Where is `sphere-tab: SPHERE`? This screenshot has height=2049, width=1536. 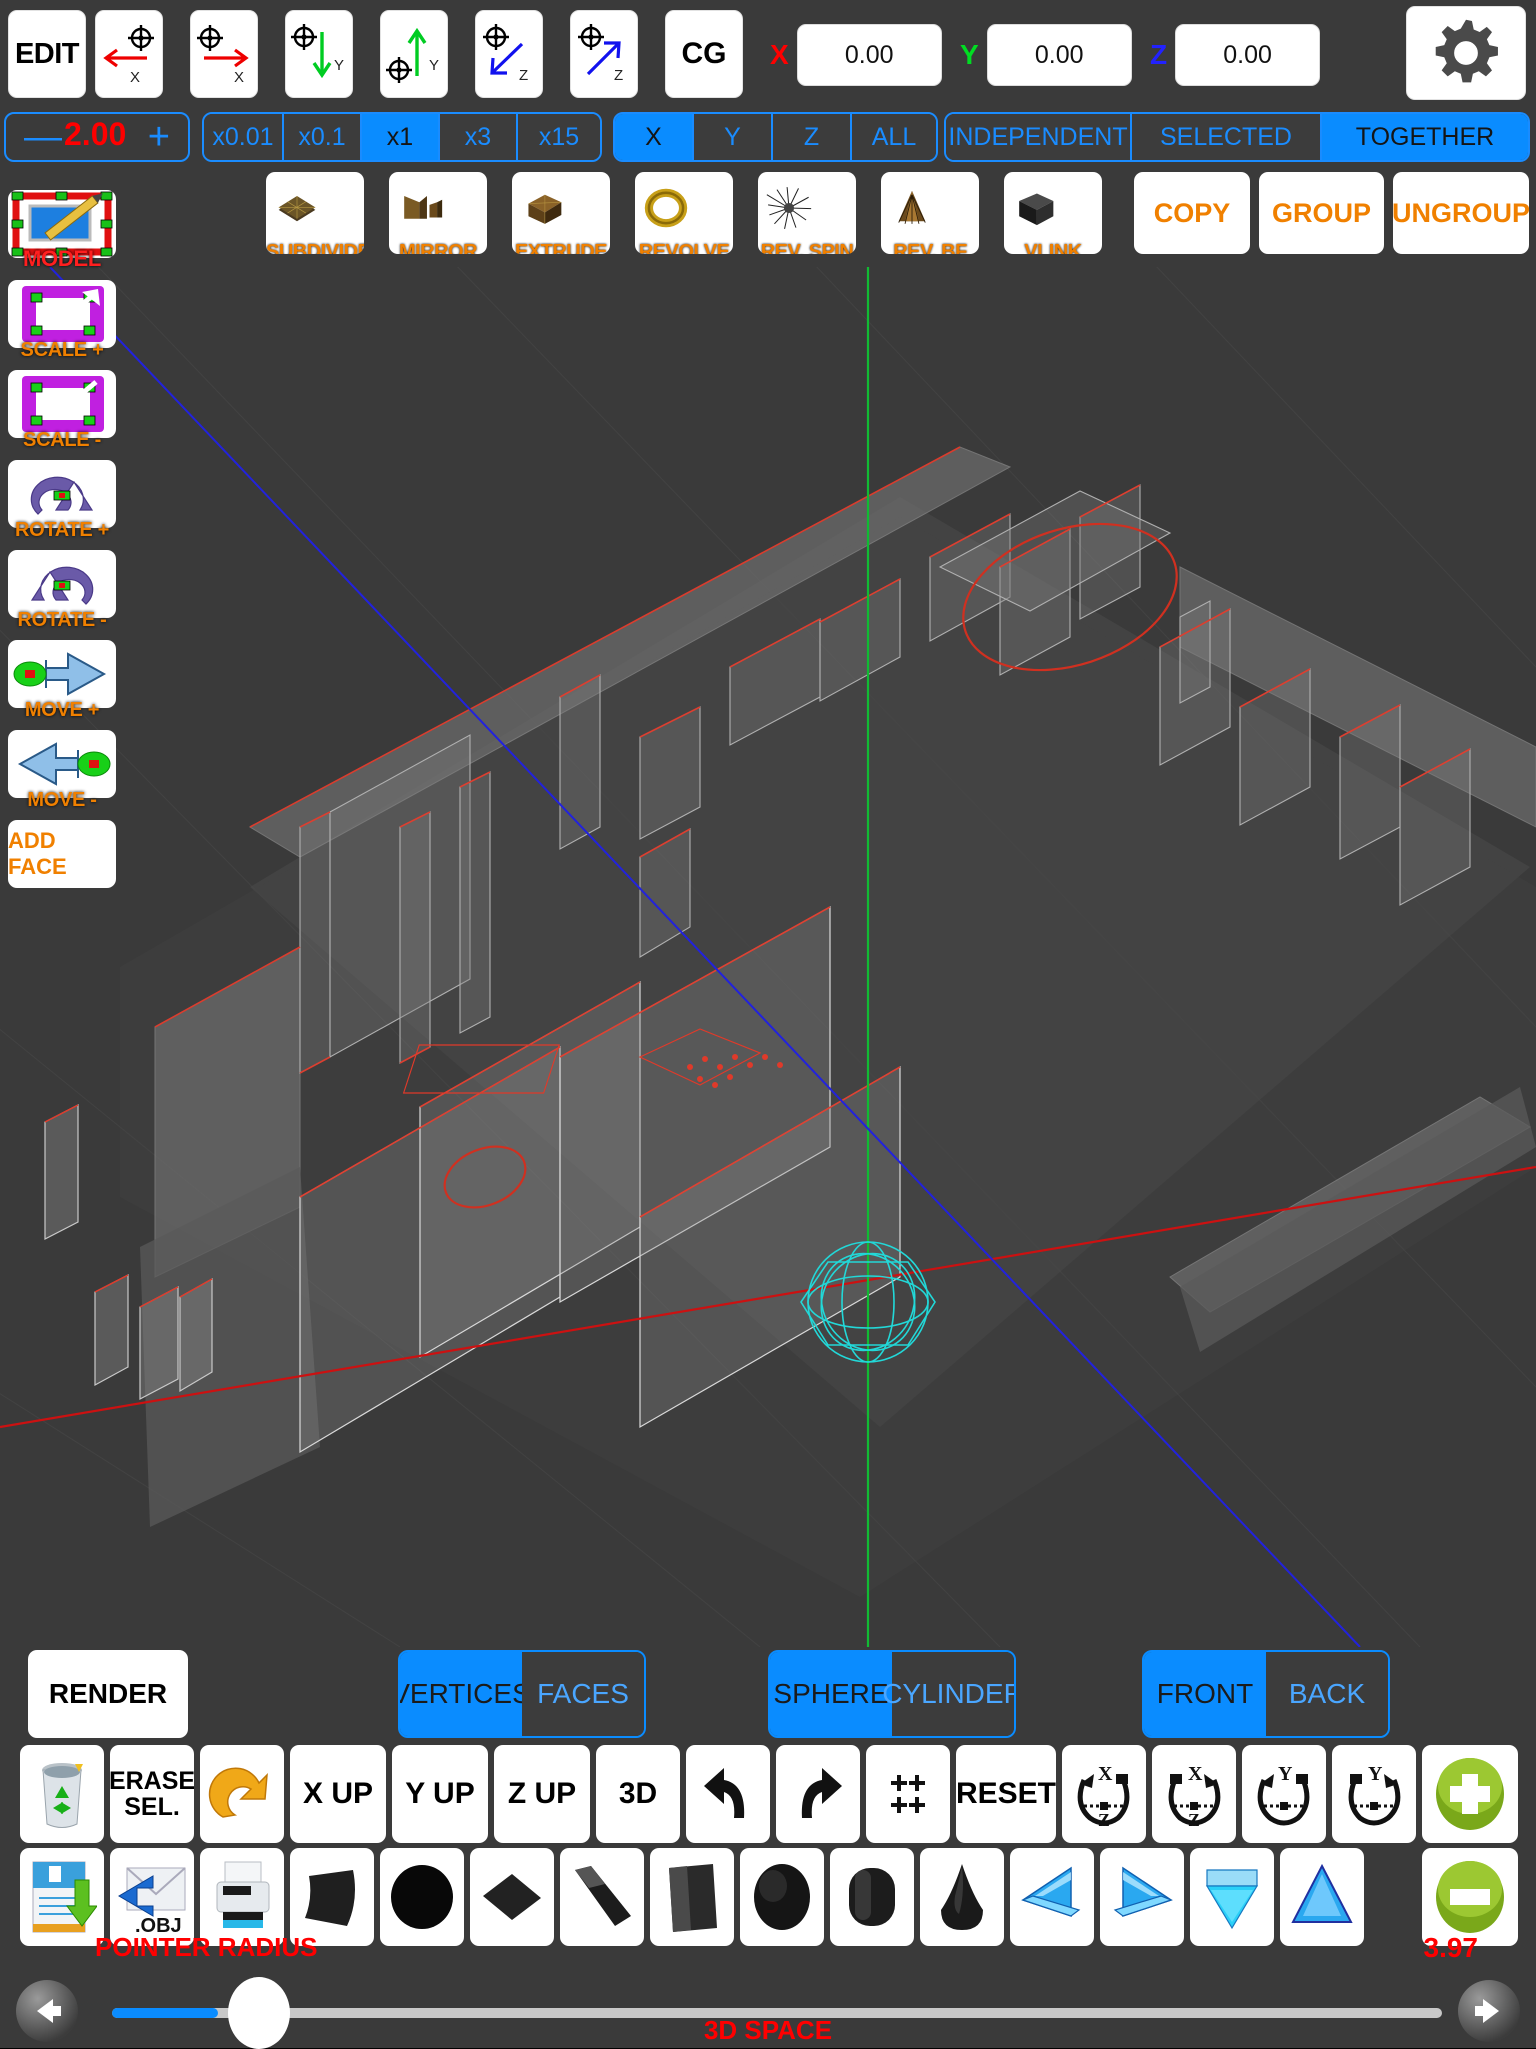 sphere-tab: SPHERE is located at coordinates (831, 1694).